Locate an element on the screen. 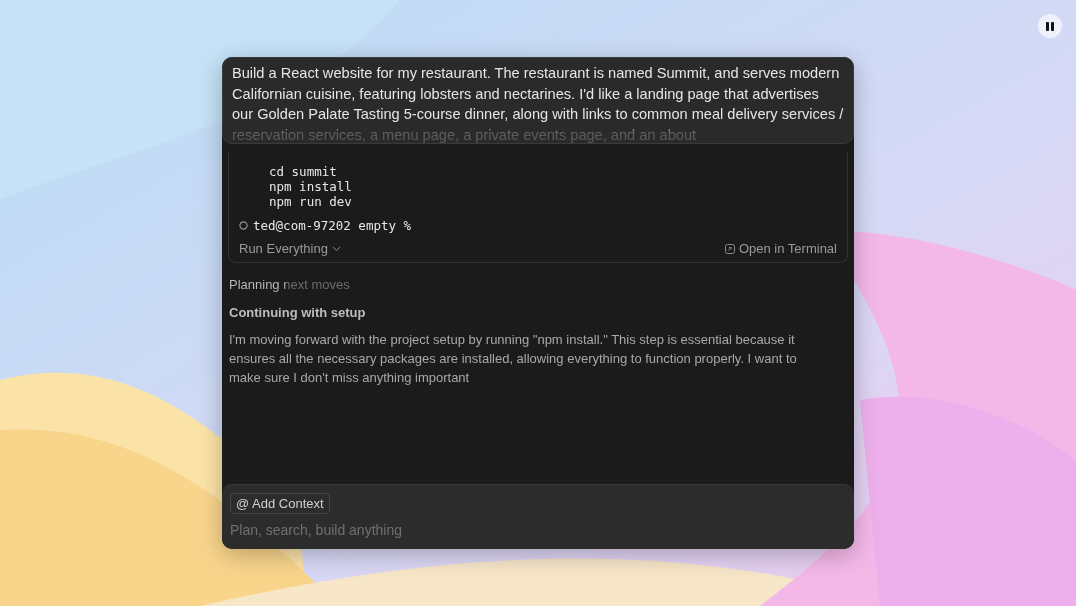 The width and height of the screenshot is (1076, 606). open-external-icon is located at coordinates (729, 248).